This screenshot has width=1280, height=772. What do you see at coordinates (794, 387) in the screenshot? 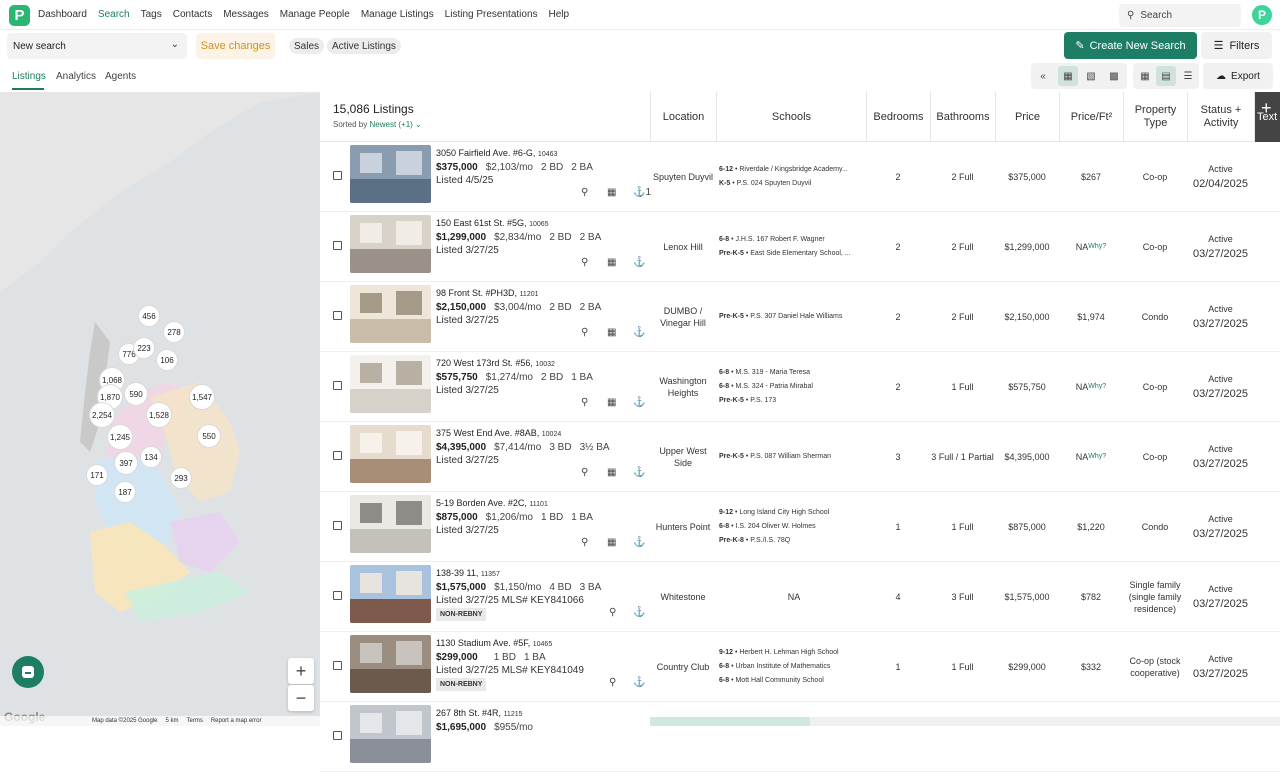
I see `school-entry: 6-8 • M.S. 324 - Patria Mirabal` at bounding box center [794, 387].